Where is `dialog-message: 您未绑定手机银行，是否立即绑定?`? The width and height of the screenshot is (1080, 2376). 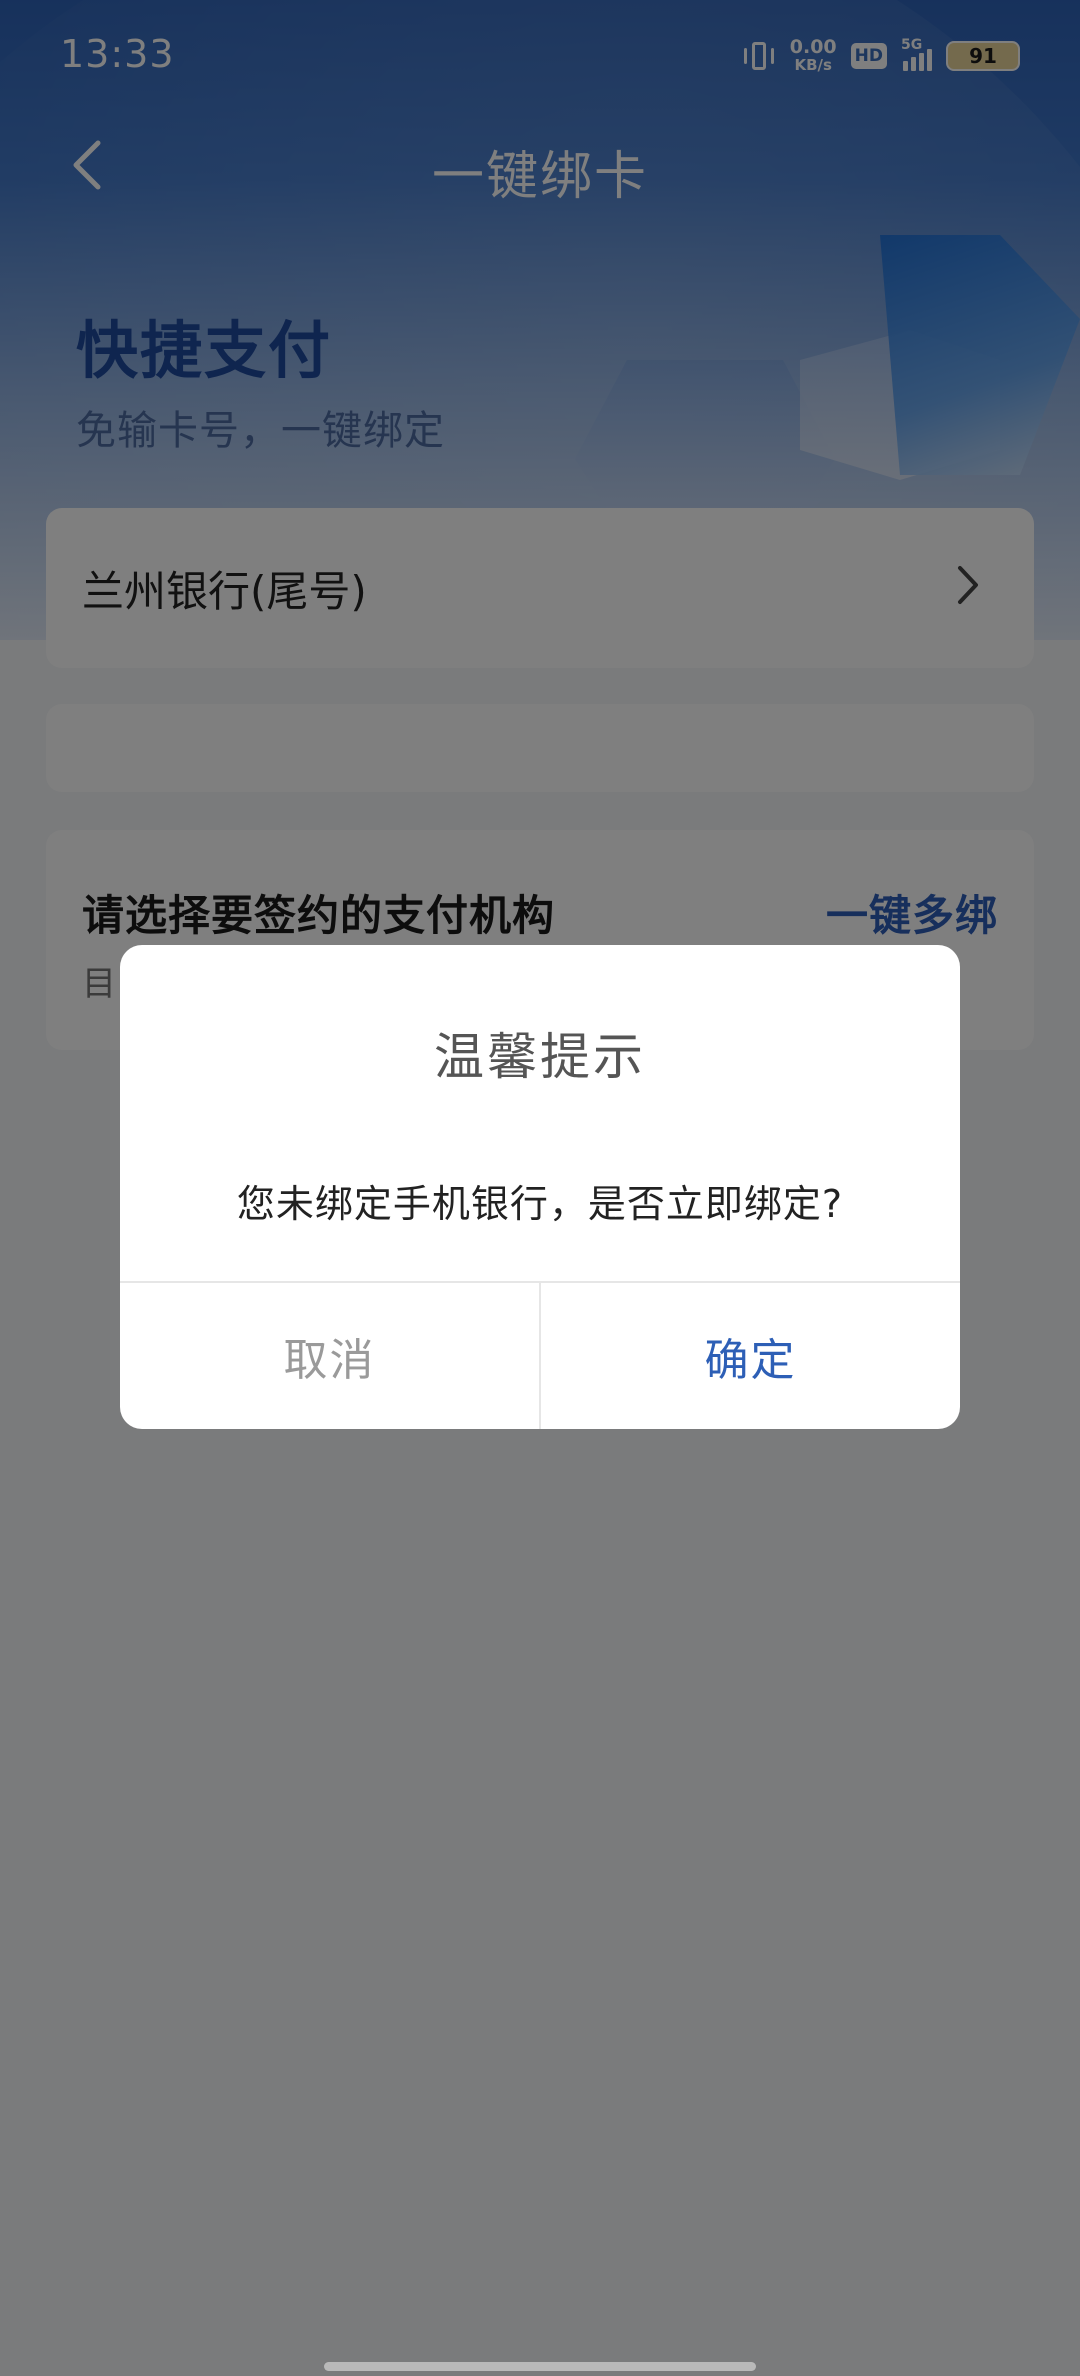 dialog-message: 您未绑定手机银行，是否立即绑定? is located at coordinates (540, 1204).